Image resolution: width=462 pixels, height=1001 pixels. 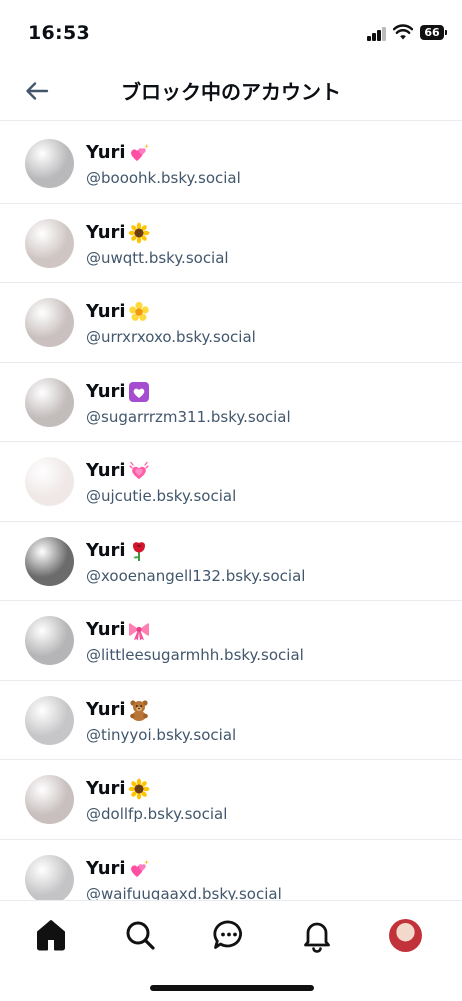 I want to click on account-handle: @uwqtt.bsky.social, so click(x=157, y=257).